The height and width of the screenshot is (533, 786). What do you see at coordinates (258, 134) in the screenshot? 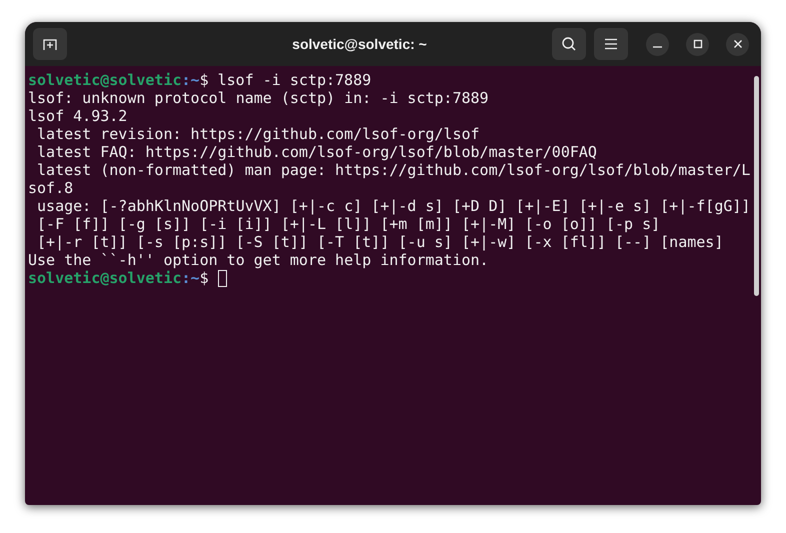
I see `output-line: latest revision: https://github.com/lsof-org/lsof` at bounding box center [258, 134].